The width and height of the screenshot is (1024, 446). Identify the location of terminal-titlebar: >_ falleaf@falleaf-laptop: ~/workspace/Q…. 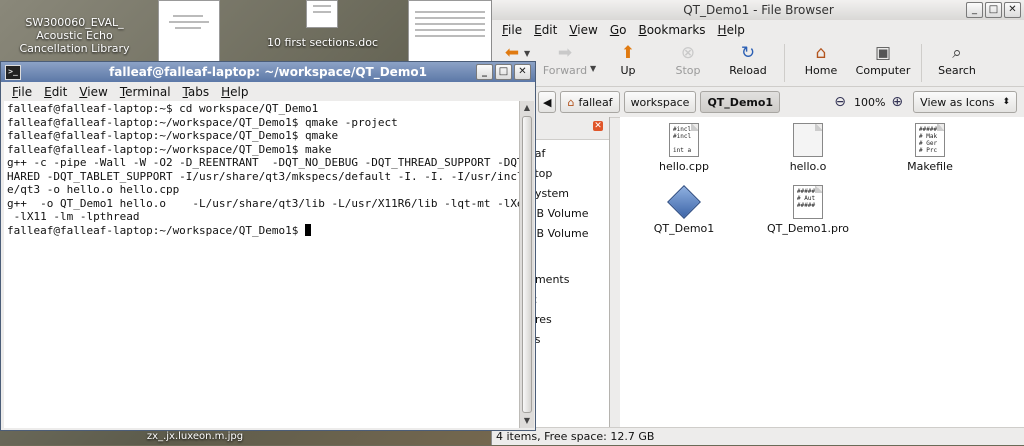
(268, 72).